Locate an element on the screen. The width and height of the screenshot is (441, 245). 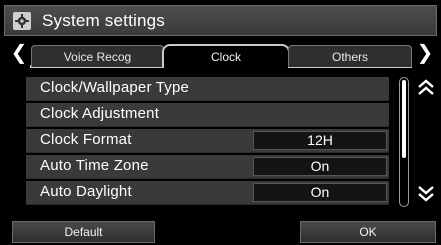
tab-others: Others is located at coordinates (350, 56).